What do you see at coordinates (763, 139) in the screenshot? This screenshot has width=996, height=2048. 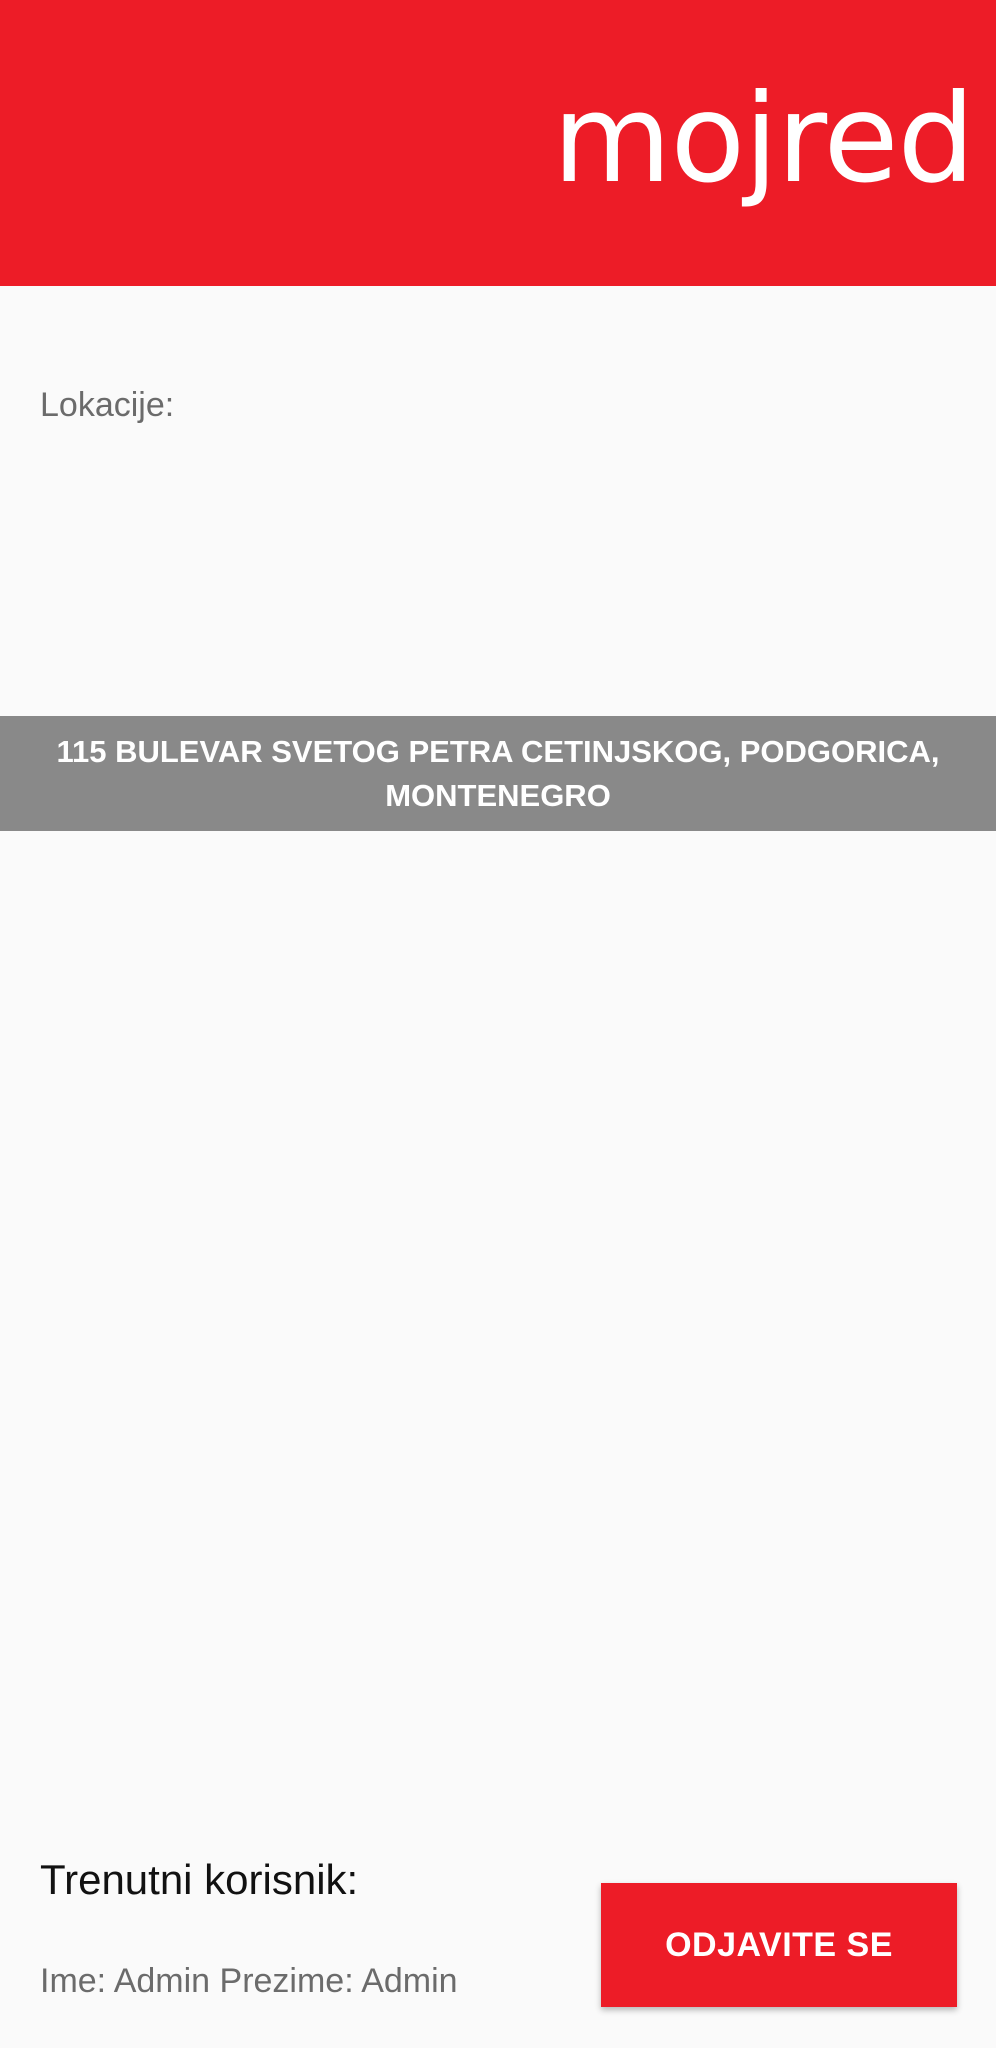 I see `app-logo: mojred` at bounding box center [763, 139].